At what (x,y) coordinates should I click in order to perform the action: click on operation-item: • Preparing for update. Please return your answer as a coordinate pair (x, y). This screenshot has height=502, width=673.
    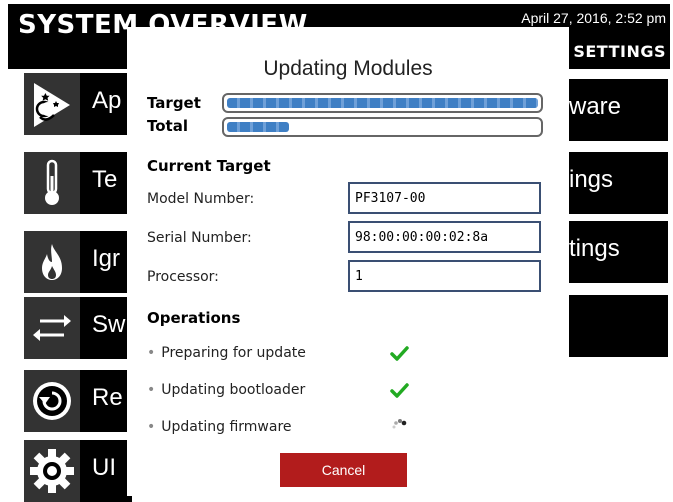
    Looking at the image, I should click on (226, 353).